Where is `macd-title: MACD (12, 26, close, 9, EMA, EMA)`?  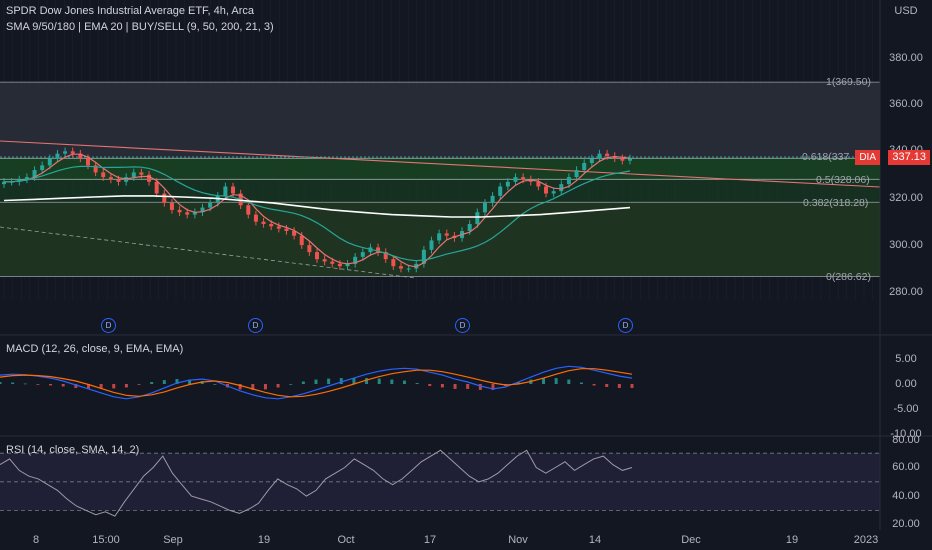 macd-title: MACD (12, 26, close, 9, EMA, EMA) is located at coordinates (94, 349).